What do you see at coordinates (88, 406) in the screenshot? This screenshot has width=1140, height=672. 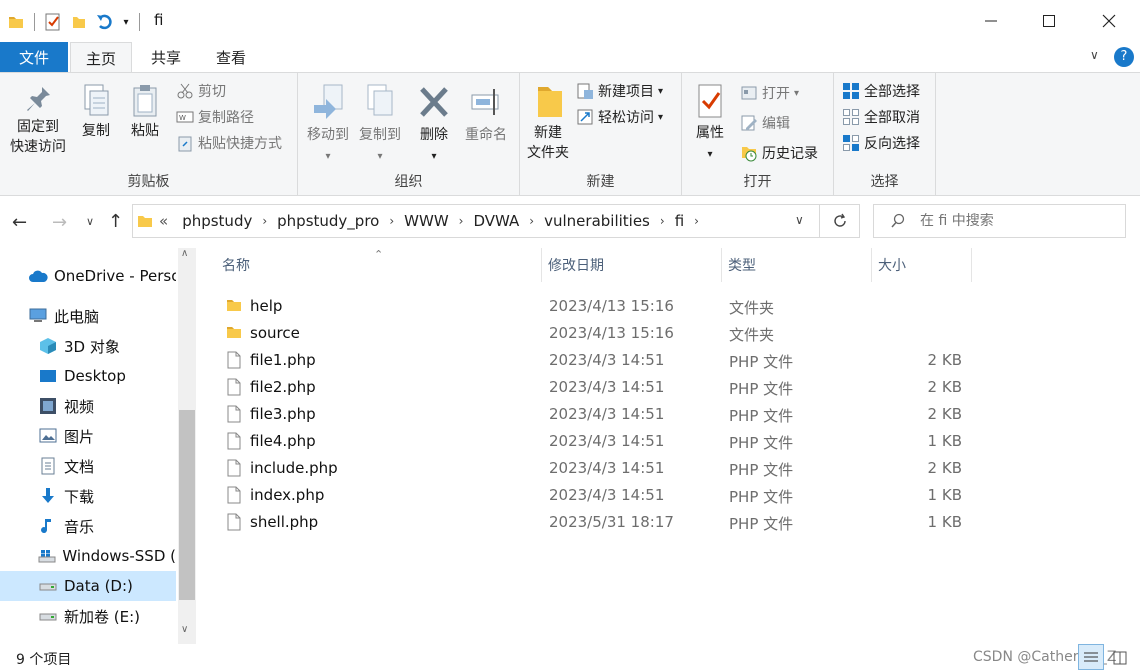 I see `nav-item-videos: 视频` at bounding box center [88, 406].